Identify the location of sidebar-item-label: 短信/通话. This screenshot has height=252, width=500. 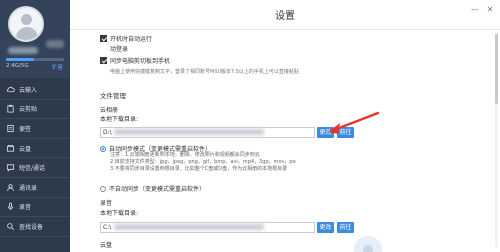
(32, 169).